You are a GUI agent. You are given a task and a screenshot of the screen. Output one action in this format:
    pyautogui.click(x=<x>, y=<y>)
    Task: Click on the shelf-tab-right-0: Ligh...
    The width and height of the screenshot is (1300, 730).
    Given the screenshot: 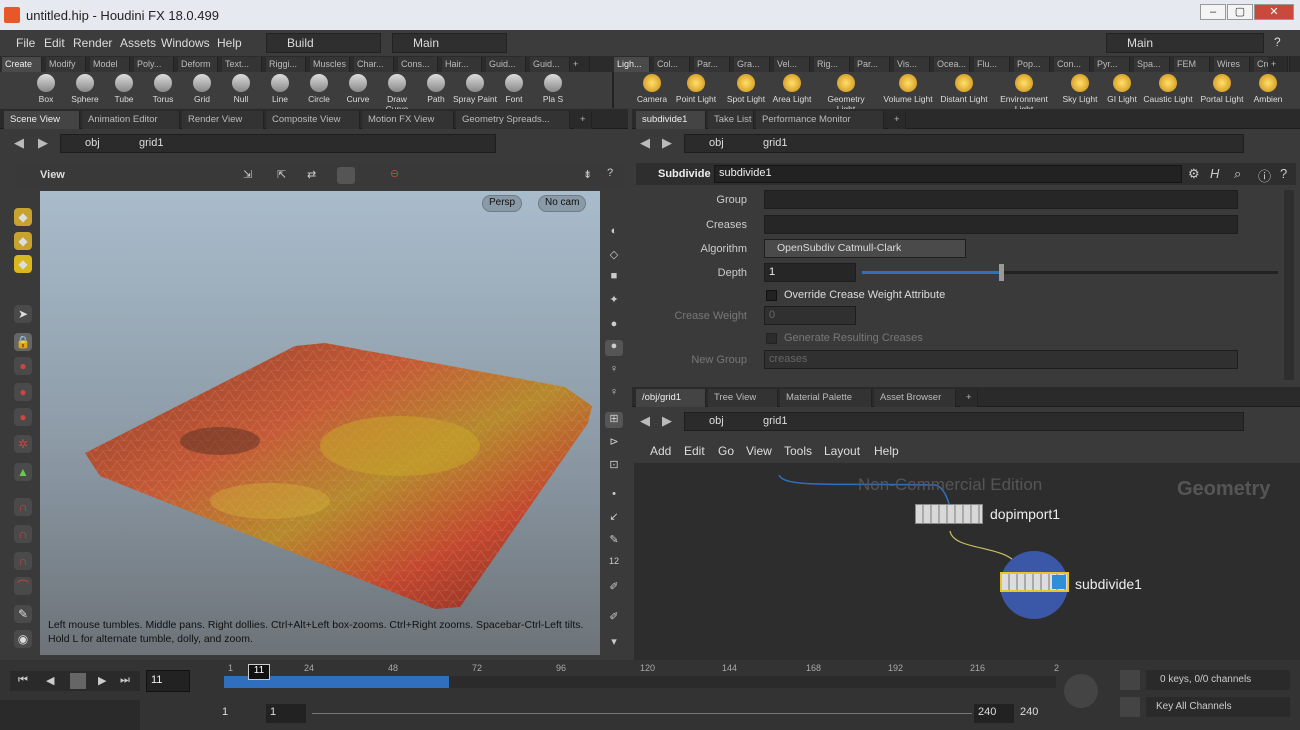 What is the action you would take?
    pyautogui.click(x=632, y=64)
    